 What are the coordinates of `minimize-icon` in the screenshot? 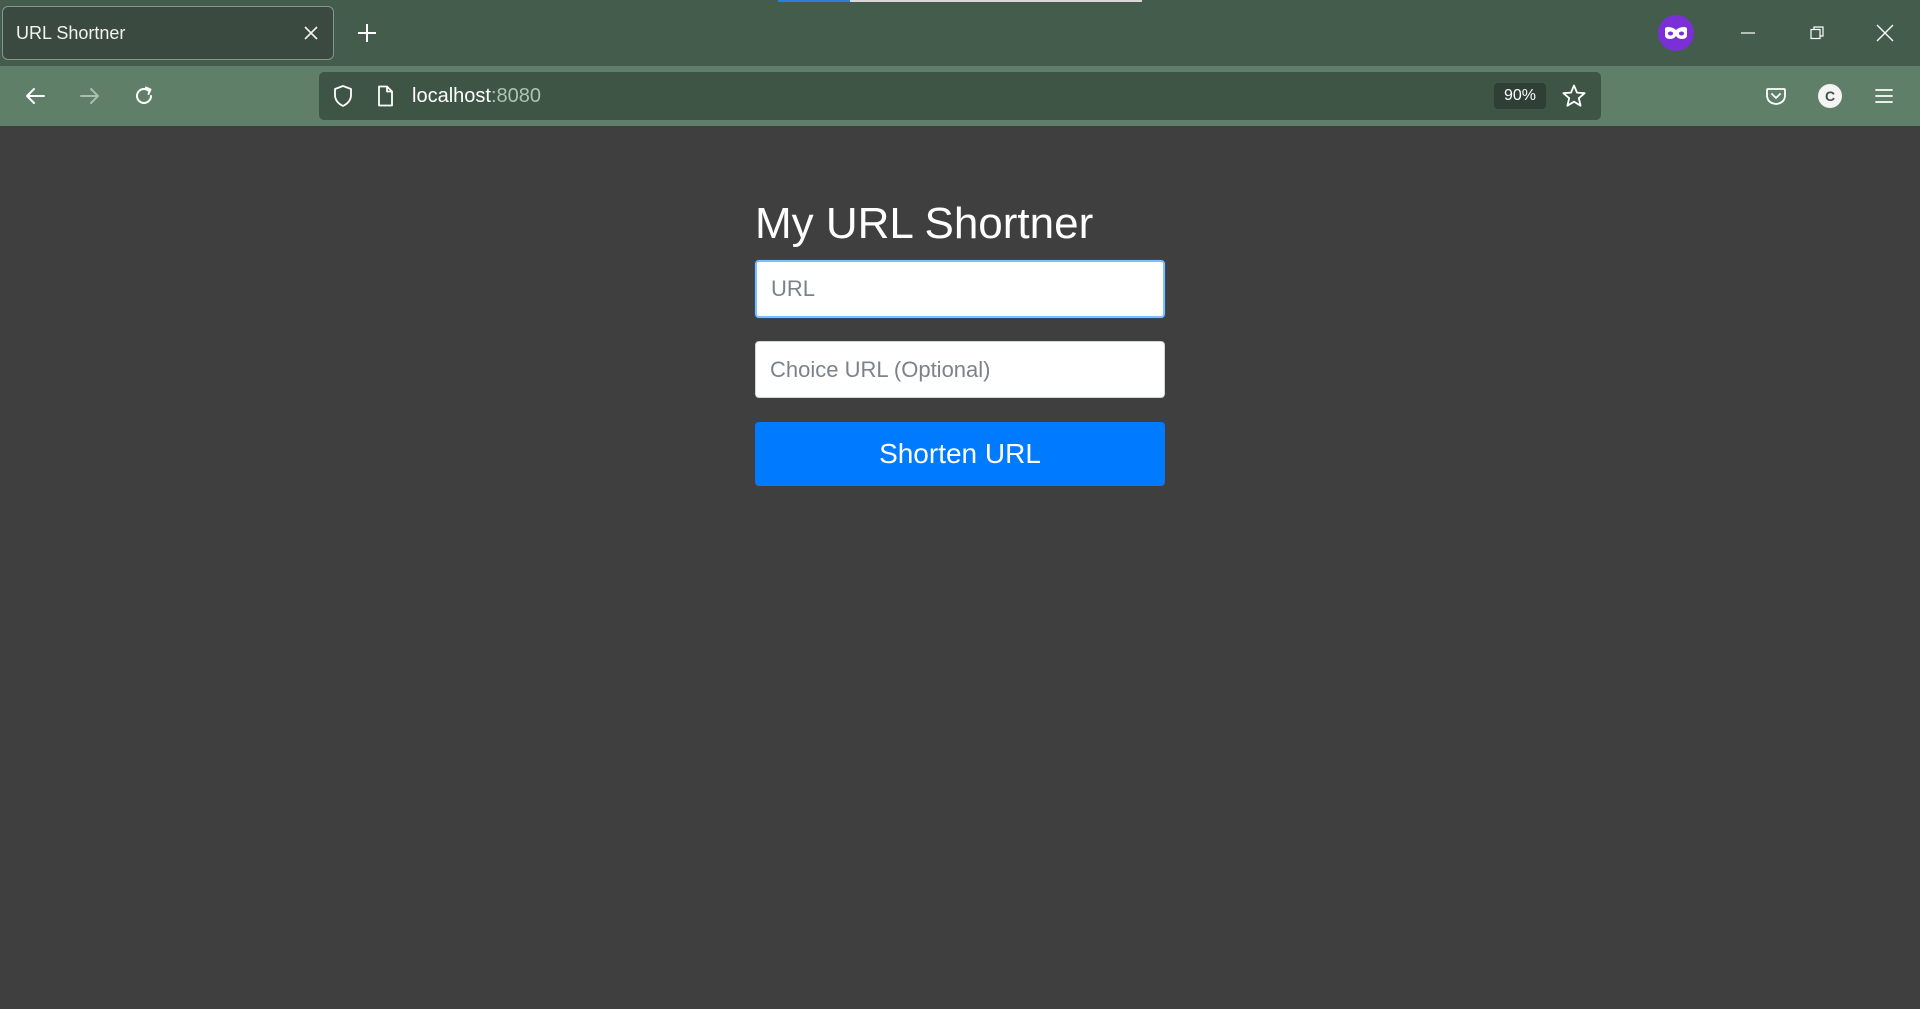 It's located at (1748, 33).